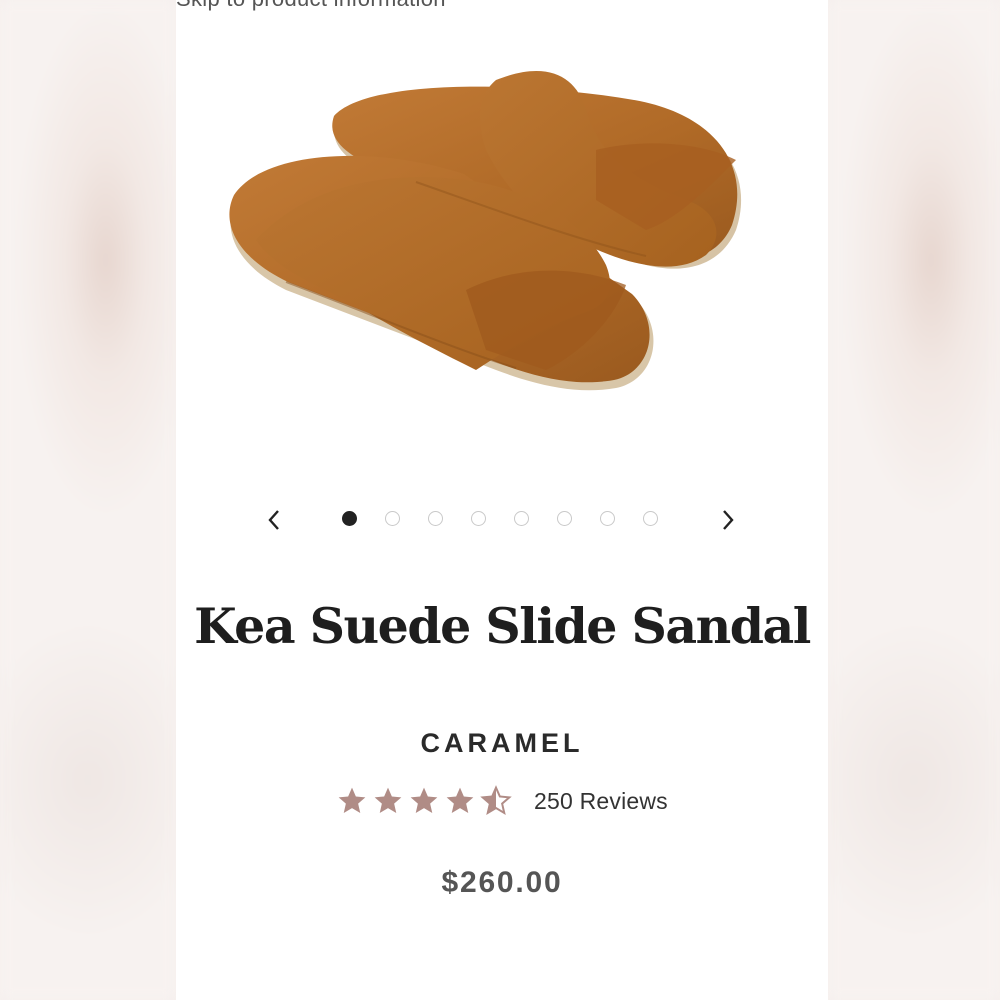 The width and height of the screenshot is (1000, 1000). I want to click on product-color: CARAMEL, so click(502, 743).